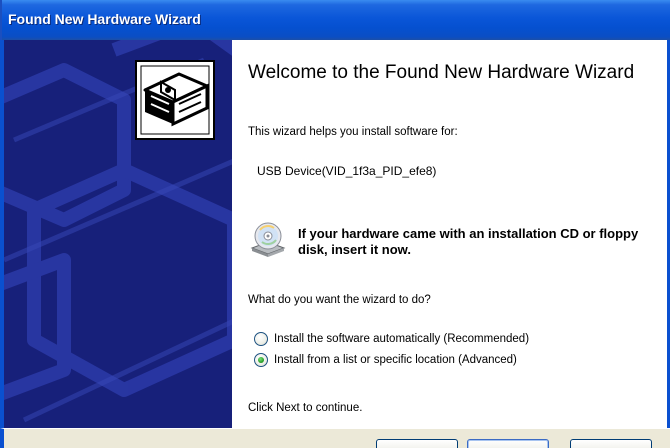  I want to click on window-title: Found New Hardware Wizard, so click(104, 19).